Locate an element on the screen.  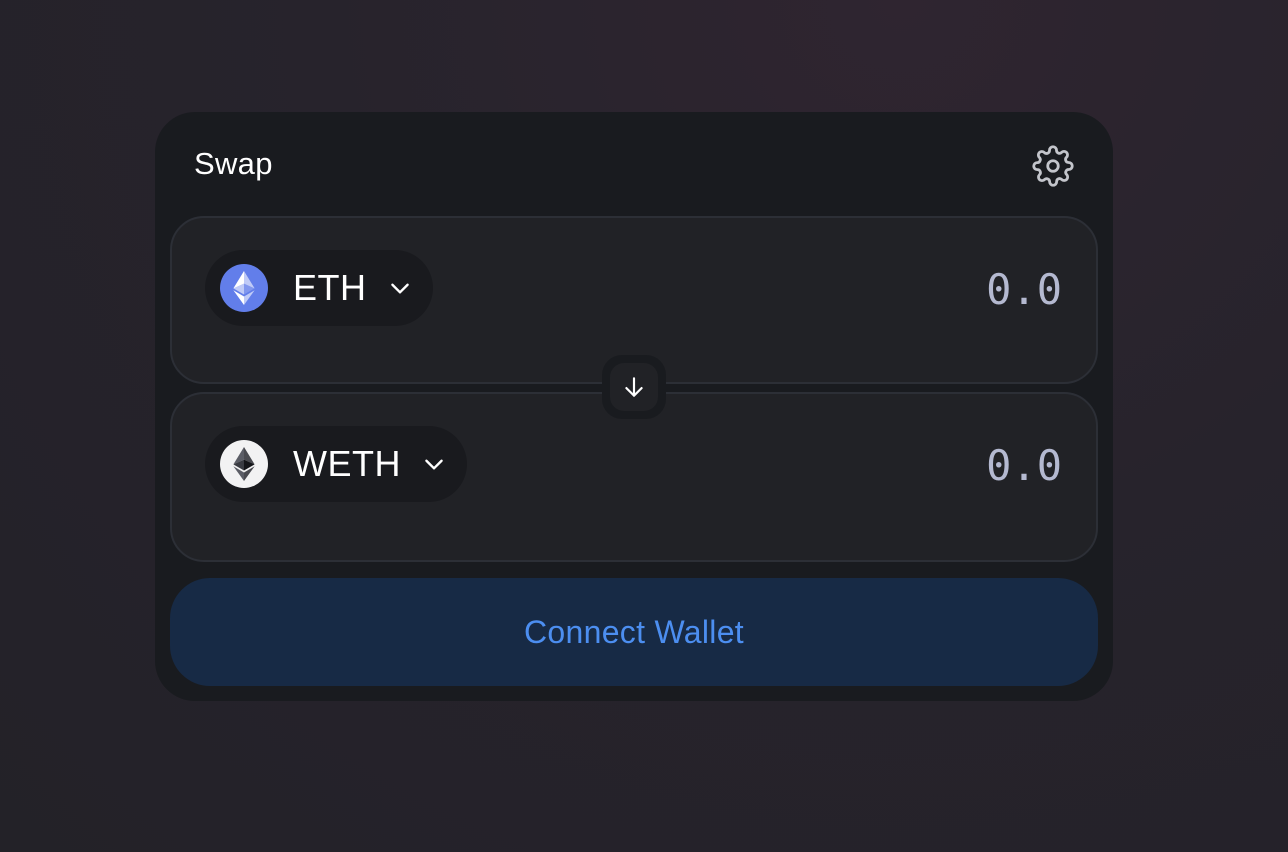
input-amount-field is located at coordinates (912, 289).